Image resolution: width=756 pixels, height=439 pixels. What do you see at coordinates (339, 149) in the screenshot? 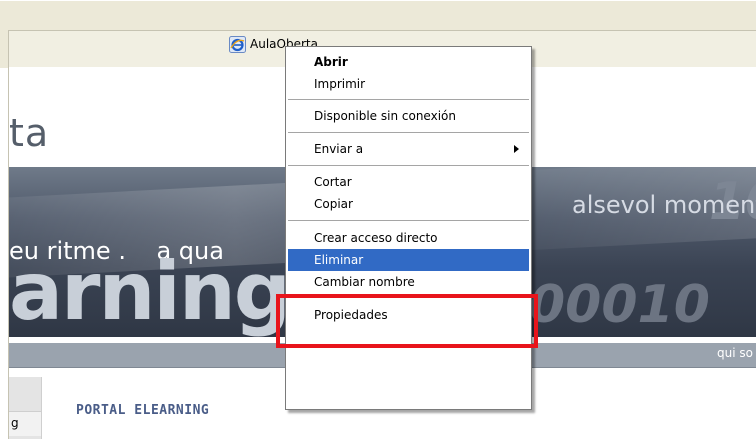
I see `menu-item-enviar-a-label: Enviar a` at bounding box center [339, 149].